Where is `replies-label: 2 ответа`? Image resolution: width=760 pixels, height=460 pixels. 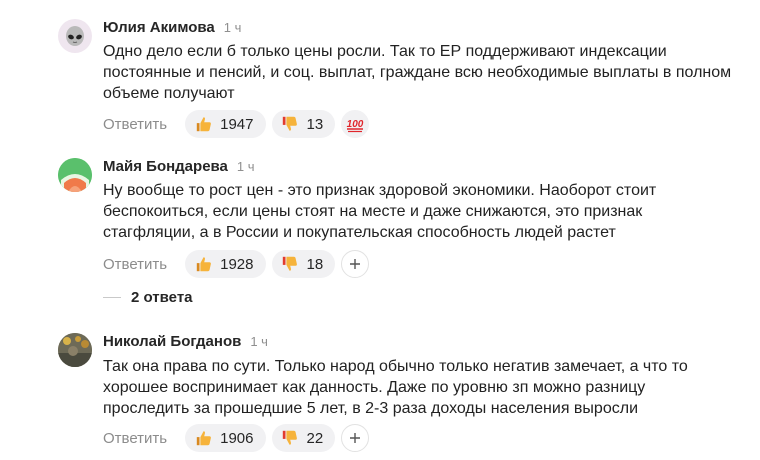
replies-label: 2 ответа is located at coordinates (162, 297).